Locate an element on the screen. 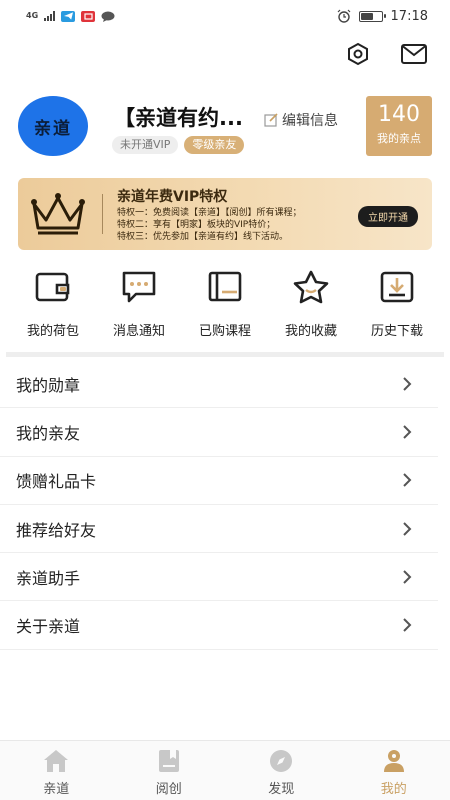 The height and width of the screenshot is (800, 450). points-value: 140 is located at coordinates (399, 114).